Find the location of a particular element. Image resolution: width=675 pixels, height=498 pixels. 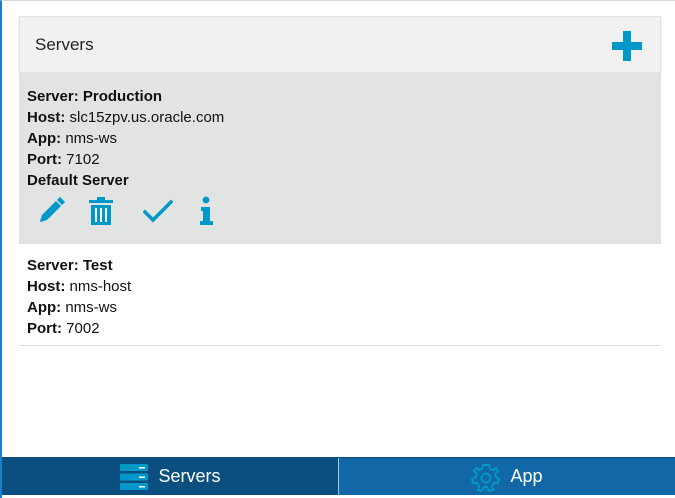

host-line: Host: slc15zpv.us.oracle.com is located at coordinates (340, 117).